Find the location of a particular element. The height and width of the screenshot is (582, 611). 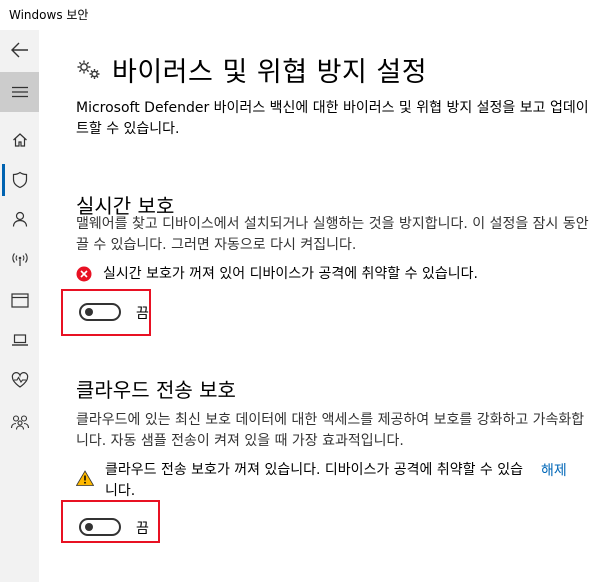

wireless-icon is located at coordinates (19, 259).